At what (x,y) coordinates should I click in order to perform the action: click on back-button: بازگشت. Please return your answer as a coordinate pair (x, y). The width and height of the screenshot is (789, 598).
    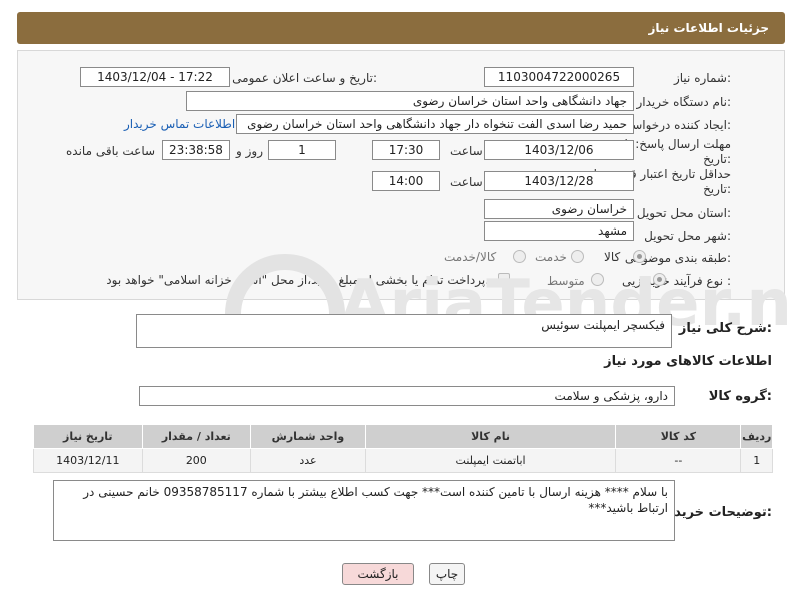
    Looking at the image, I should click on (378, 574).